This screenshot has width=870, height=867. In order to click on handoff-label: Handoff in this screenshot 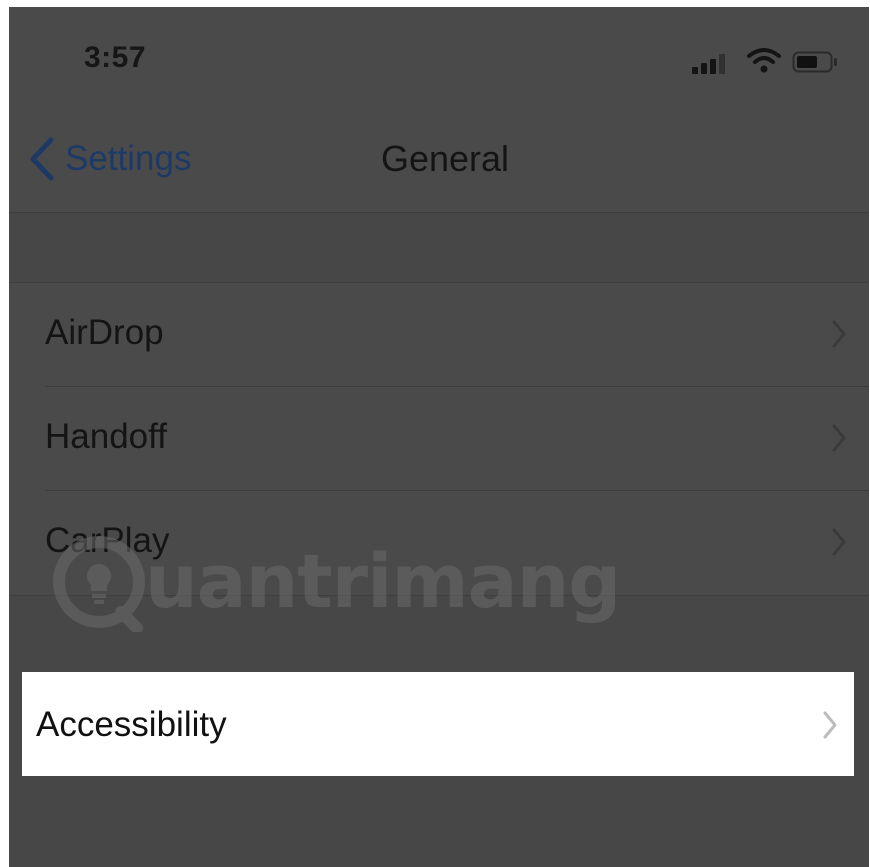, I will do `click(106, 436)`.